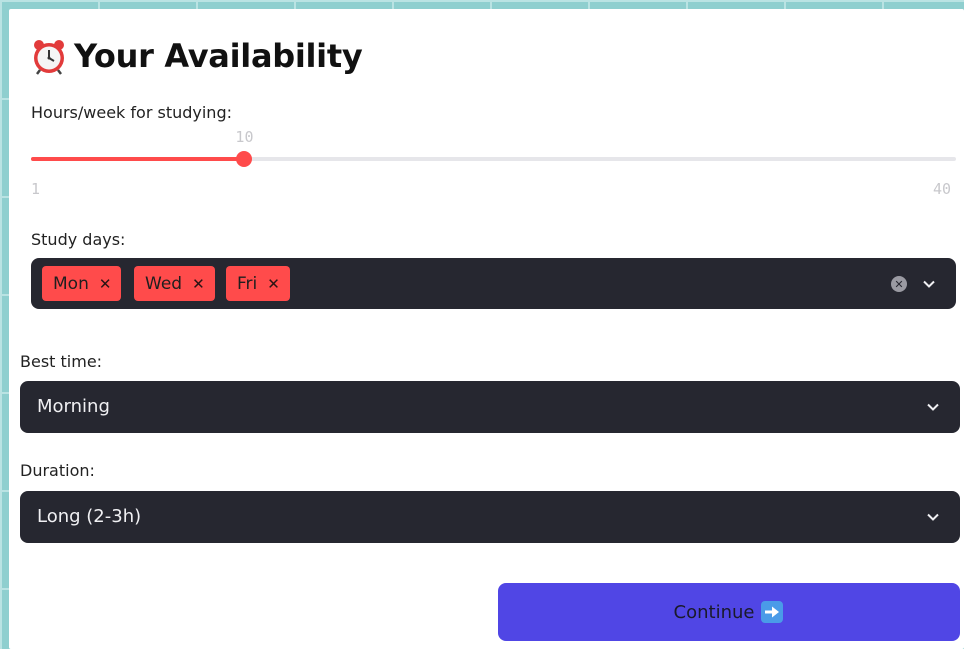 The image size is (964, 649). What do you see at coordinates (164, 283) in the screenshot?
I see `chip-label: Wed` at bounding box center [164, 283].